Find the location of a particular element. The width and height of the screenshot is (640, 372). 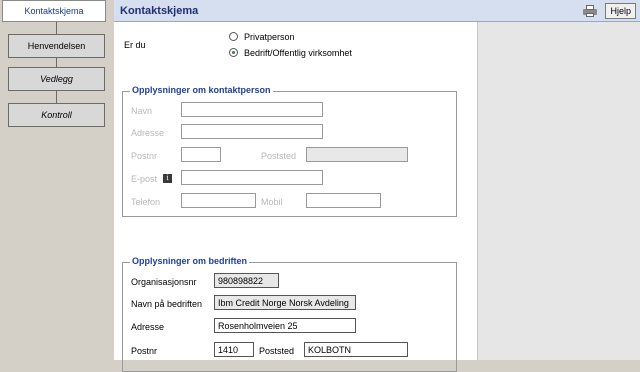

page-title: Kontaktskjema is located at coordinates (159, 10).